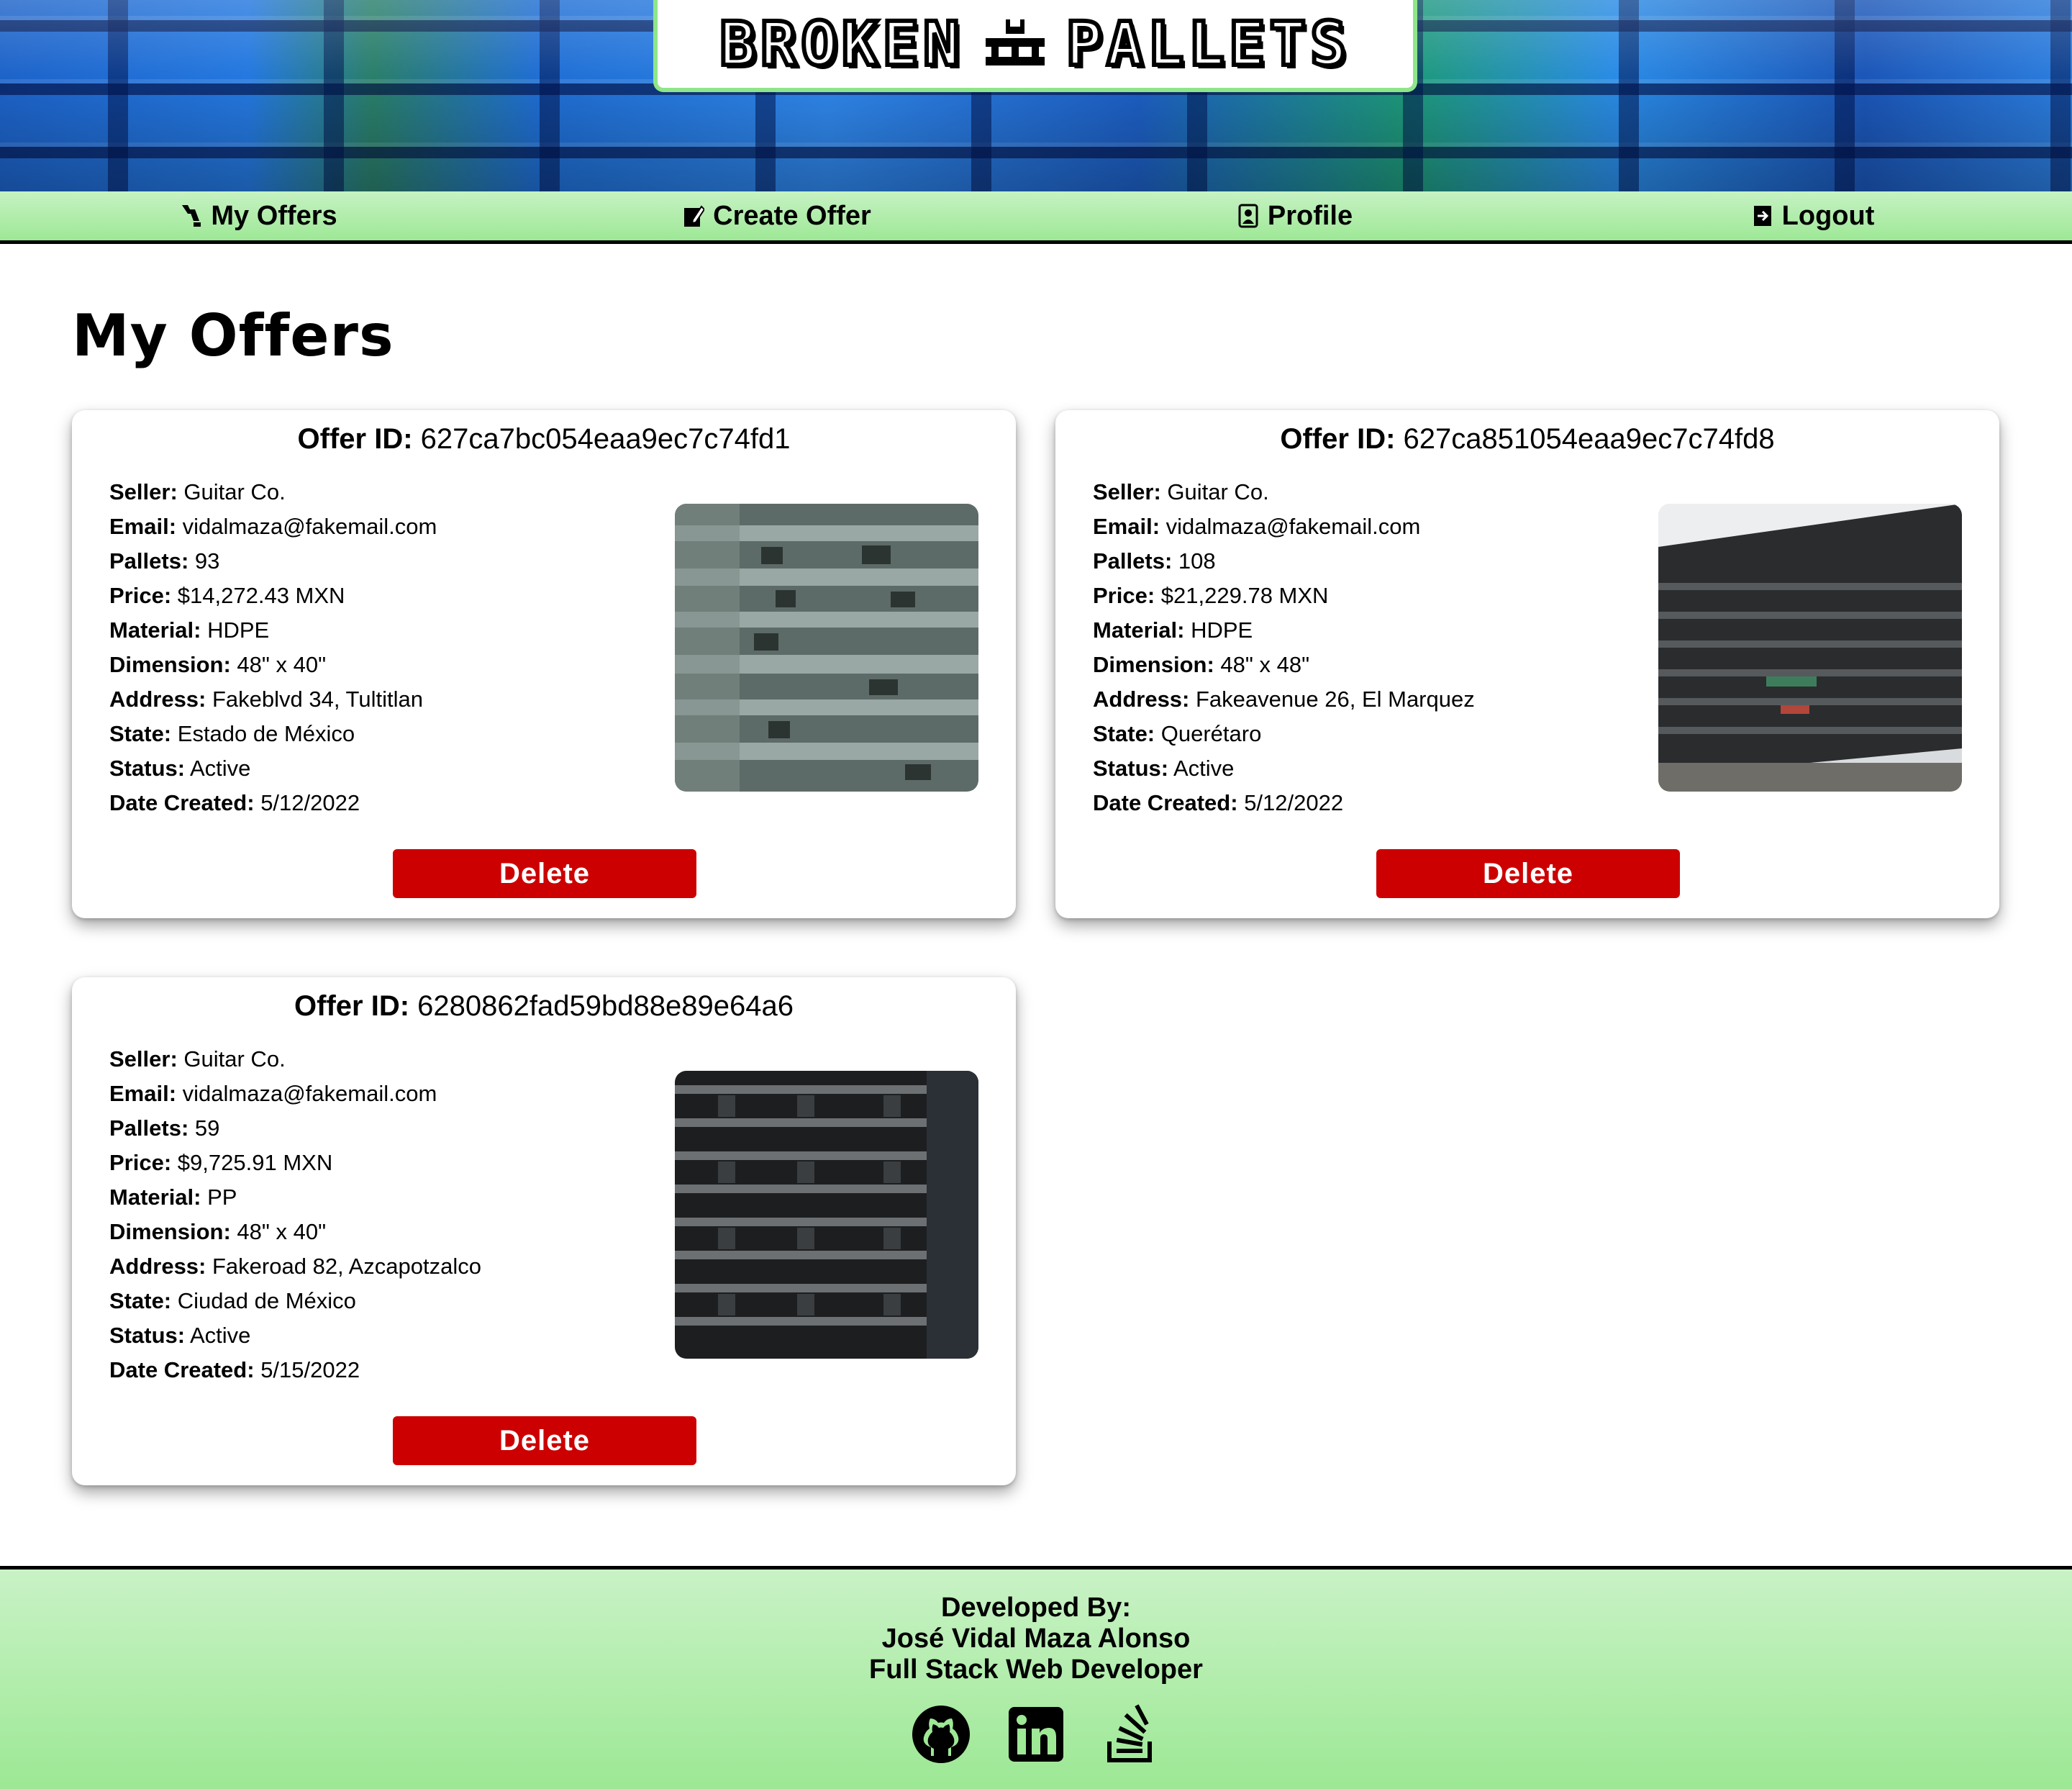 The image size is (2072, 1789). What do you see at coordinates (1201, 664) in the screenshot?
I see `field-dimension: Dimension: 48" x 48"` at bounding box center [1201, 664].